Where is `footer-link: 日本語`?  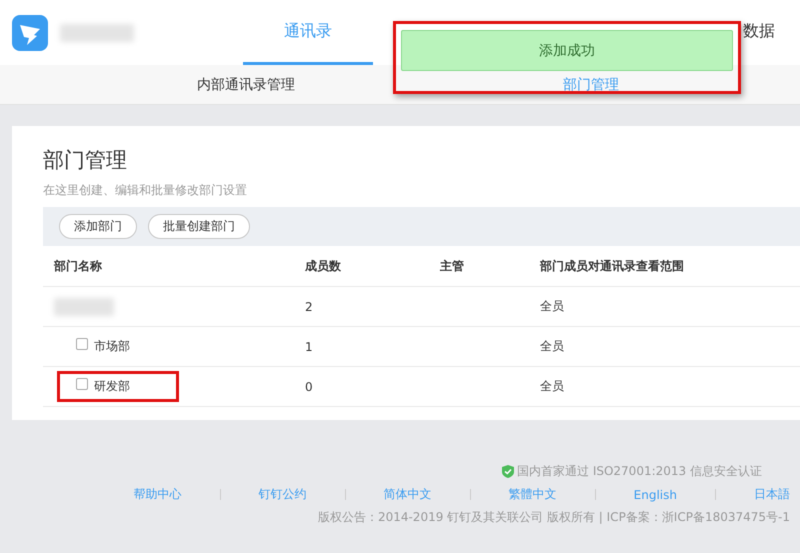
footer-link: 日本語 is located at coordinates (772, 494).